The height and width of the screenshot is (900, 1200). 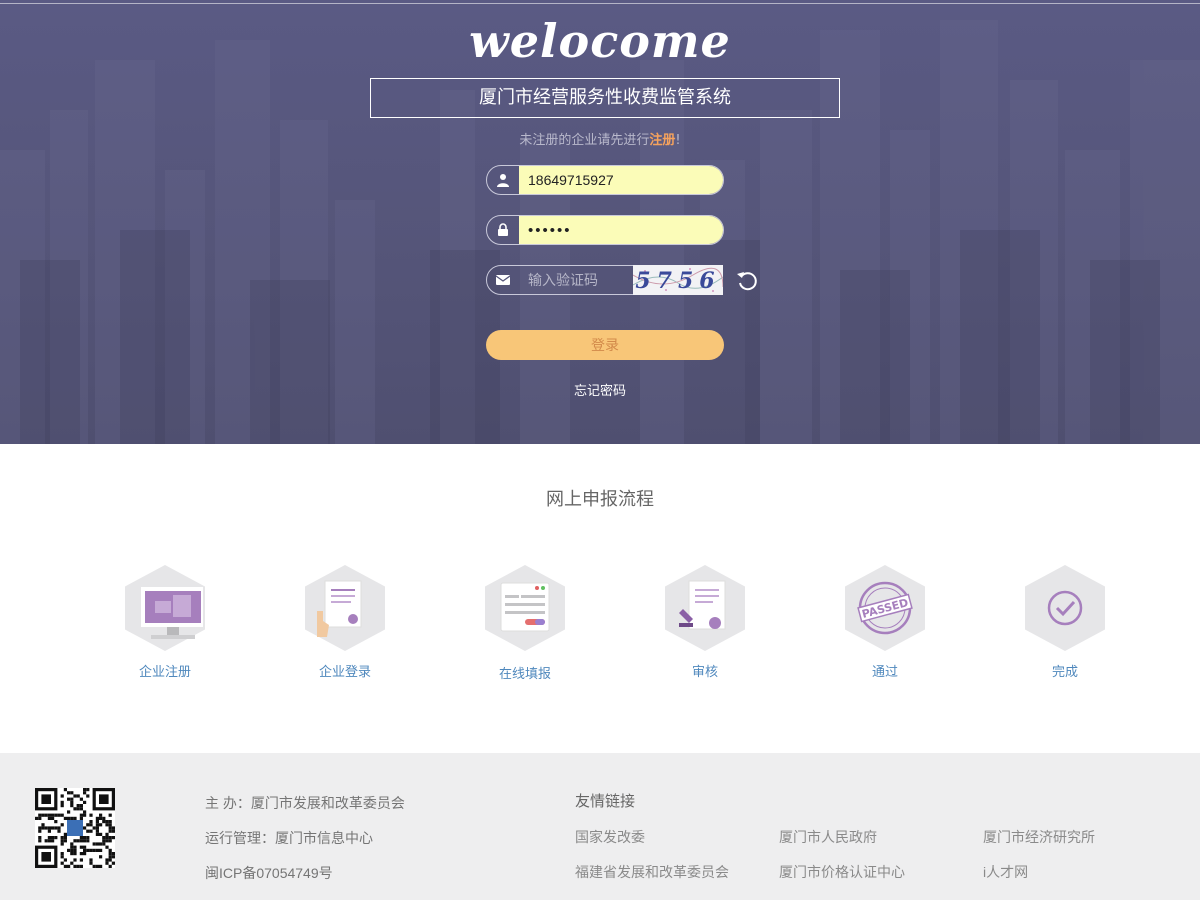 I want to click on lock-icon, so click(x=503, y=230).